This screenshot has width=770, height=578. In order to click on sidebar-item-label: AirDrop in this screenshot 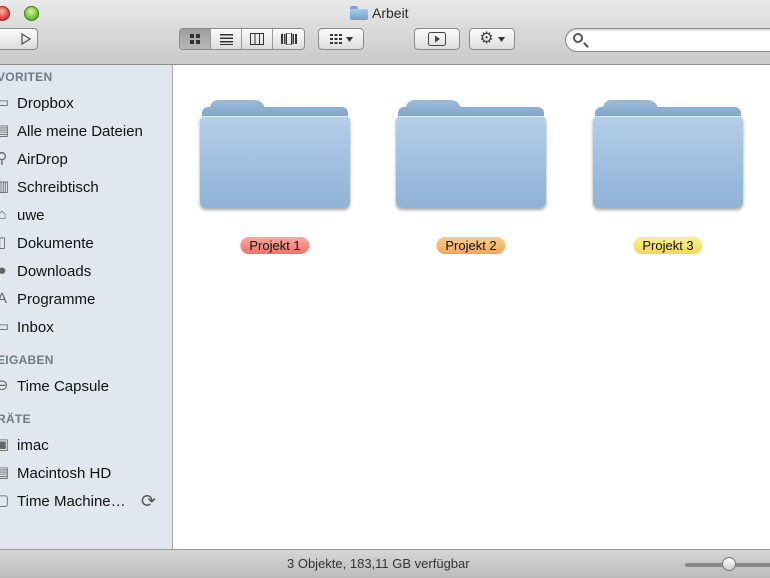, I will do `click(42, 159)`.